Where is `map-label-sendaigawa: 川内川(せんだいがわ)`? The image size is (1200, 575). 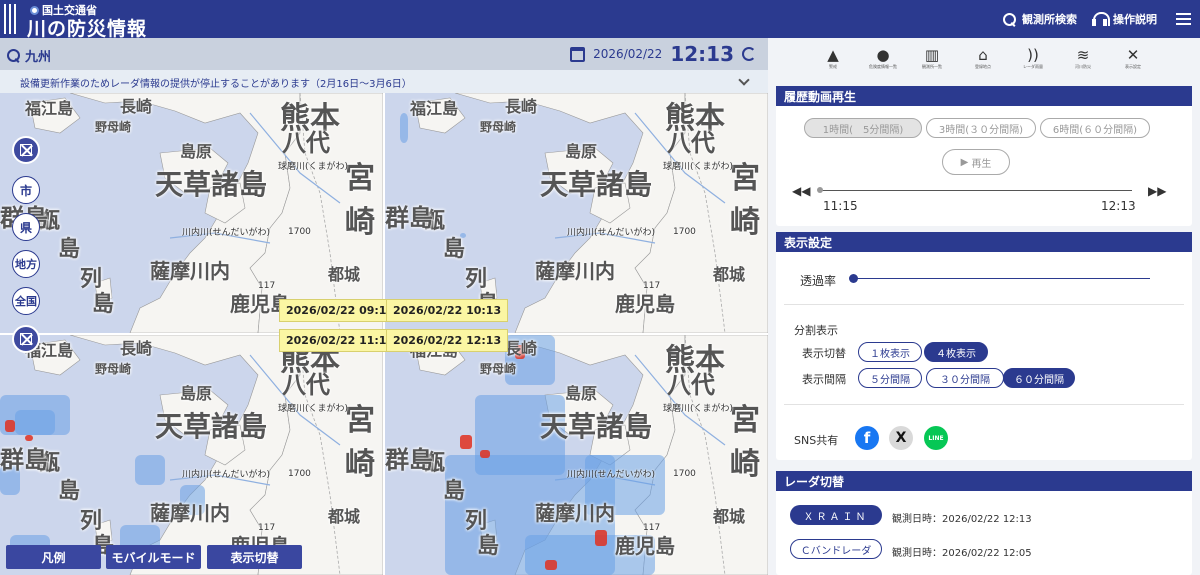 map-label-sendaigawa: 川内川(せんだいがわ) is located at coordinates (226, 475).